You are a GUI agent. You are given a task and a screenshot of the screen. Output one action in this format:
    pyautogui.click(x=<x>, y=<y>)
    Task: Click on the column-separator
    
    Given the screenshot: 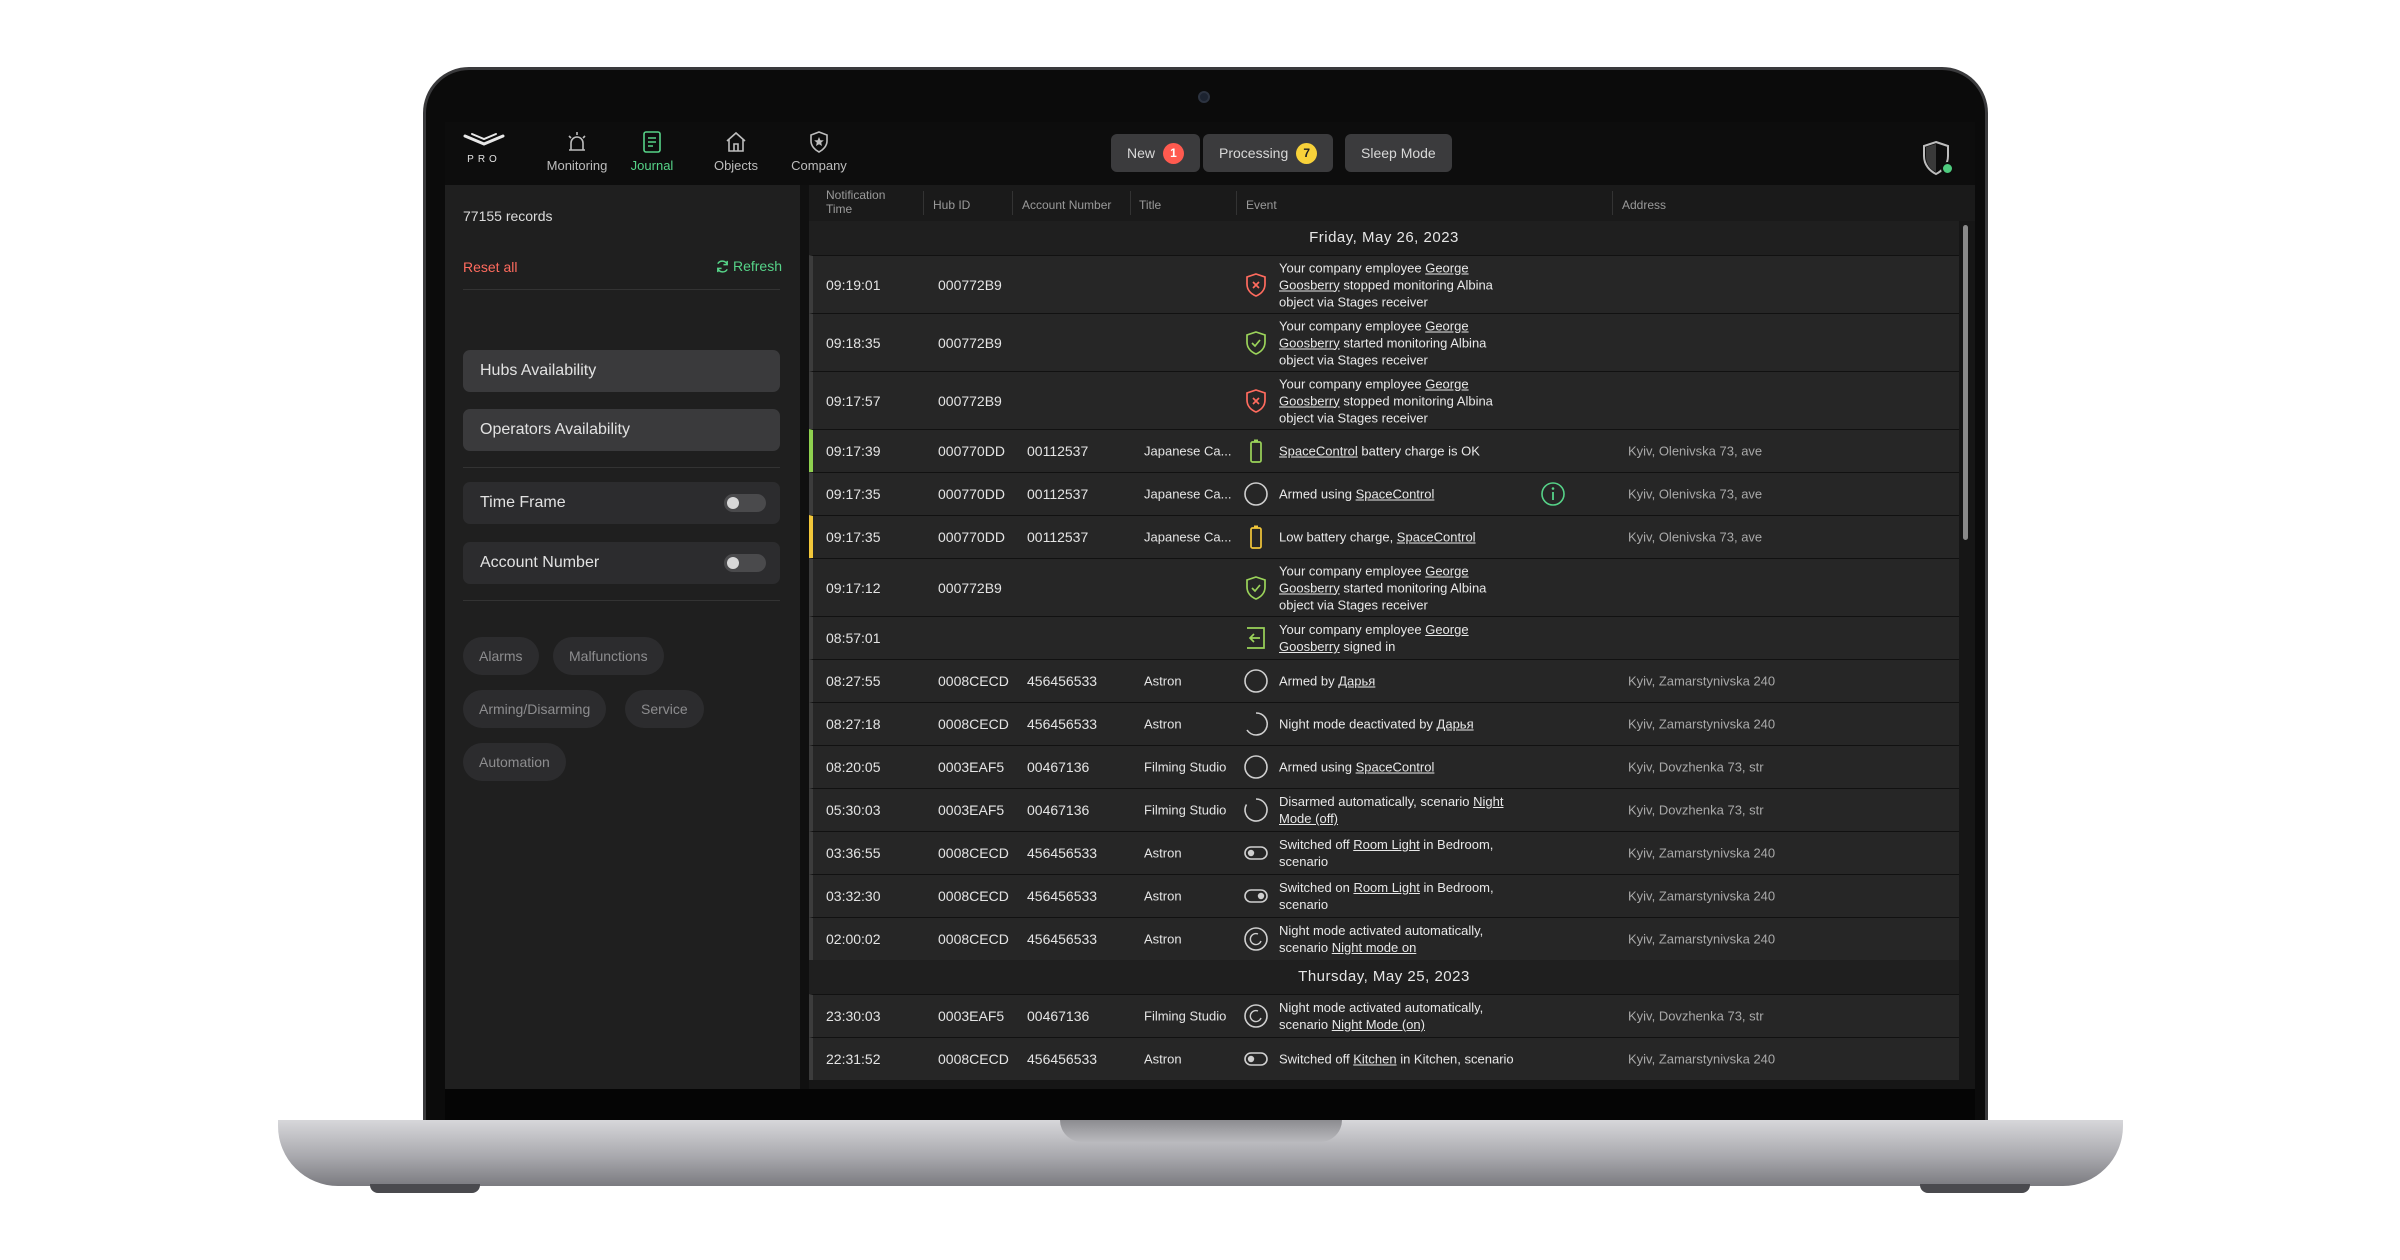 What is the action you would take?
    pyautogui.click(x=1236, y=203)
    